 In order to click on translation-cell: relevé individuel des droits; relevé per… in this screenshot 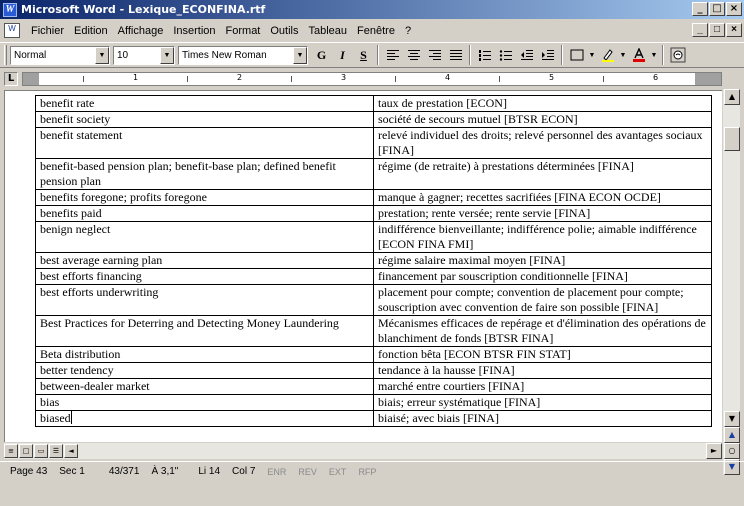, I will do `click(542, 143)`.